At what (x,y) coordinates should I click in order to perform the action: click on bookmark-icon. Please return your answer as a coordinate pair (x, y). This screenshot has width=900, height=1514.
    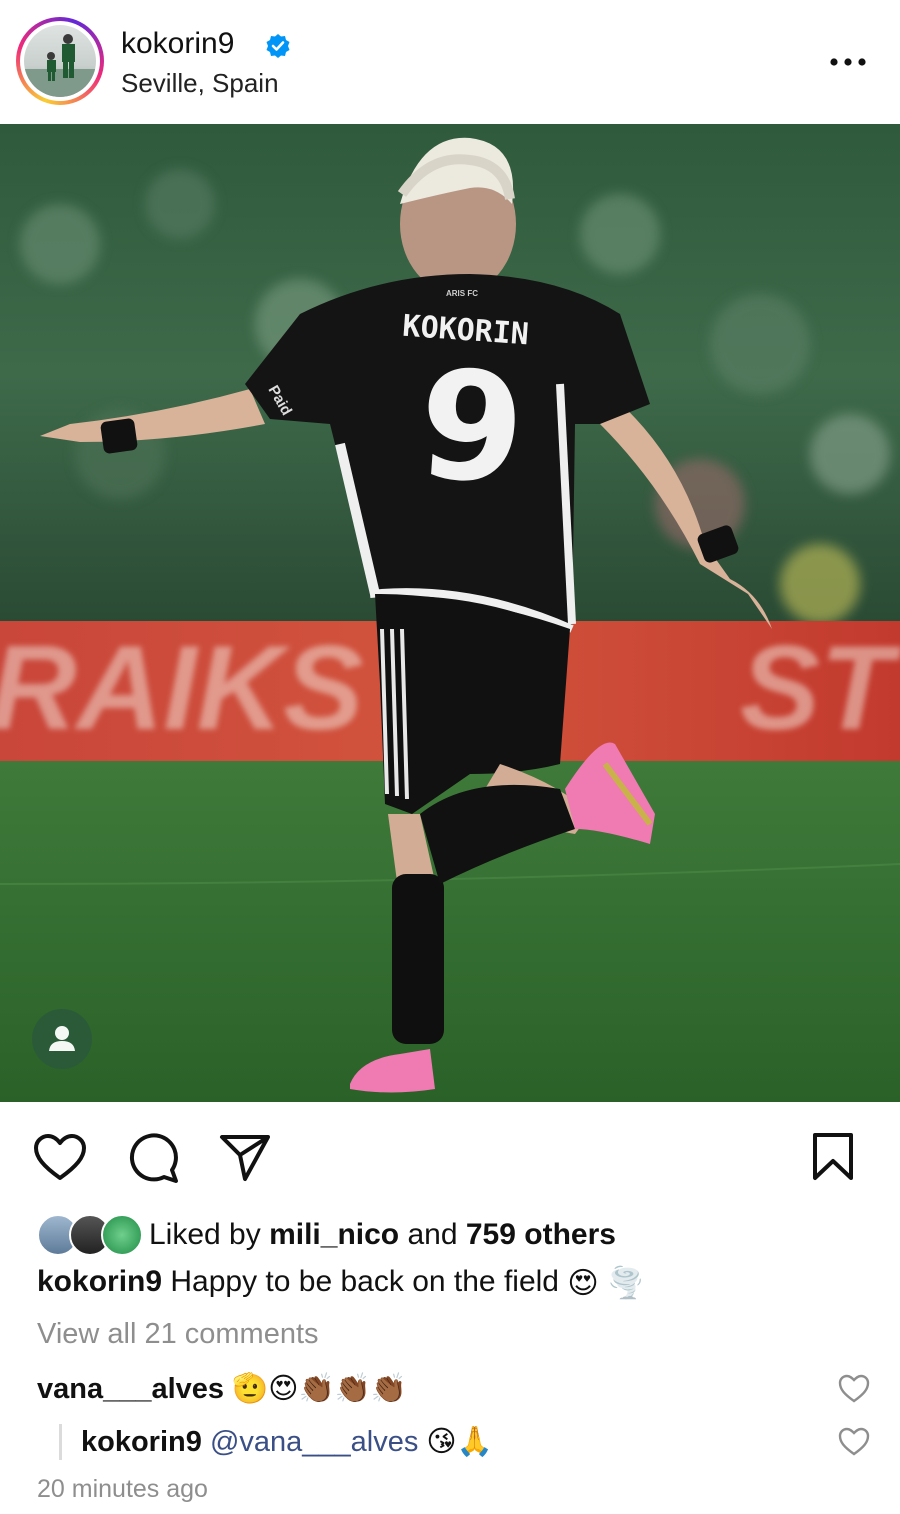
    Looking at the image, I should click on (833, 1157).